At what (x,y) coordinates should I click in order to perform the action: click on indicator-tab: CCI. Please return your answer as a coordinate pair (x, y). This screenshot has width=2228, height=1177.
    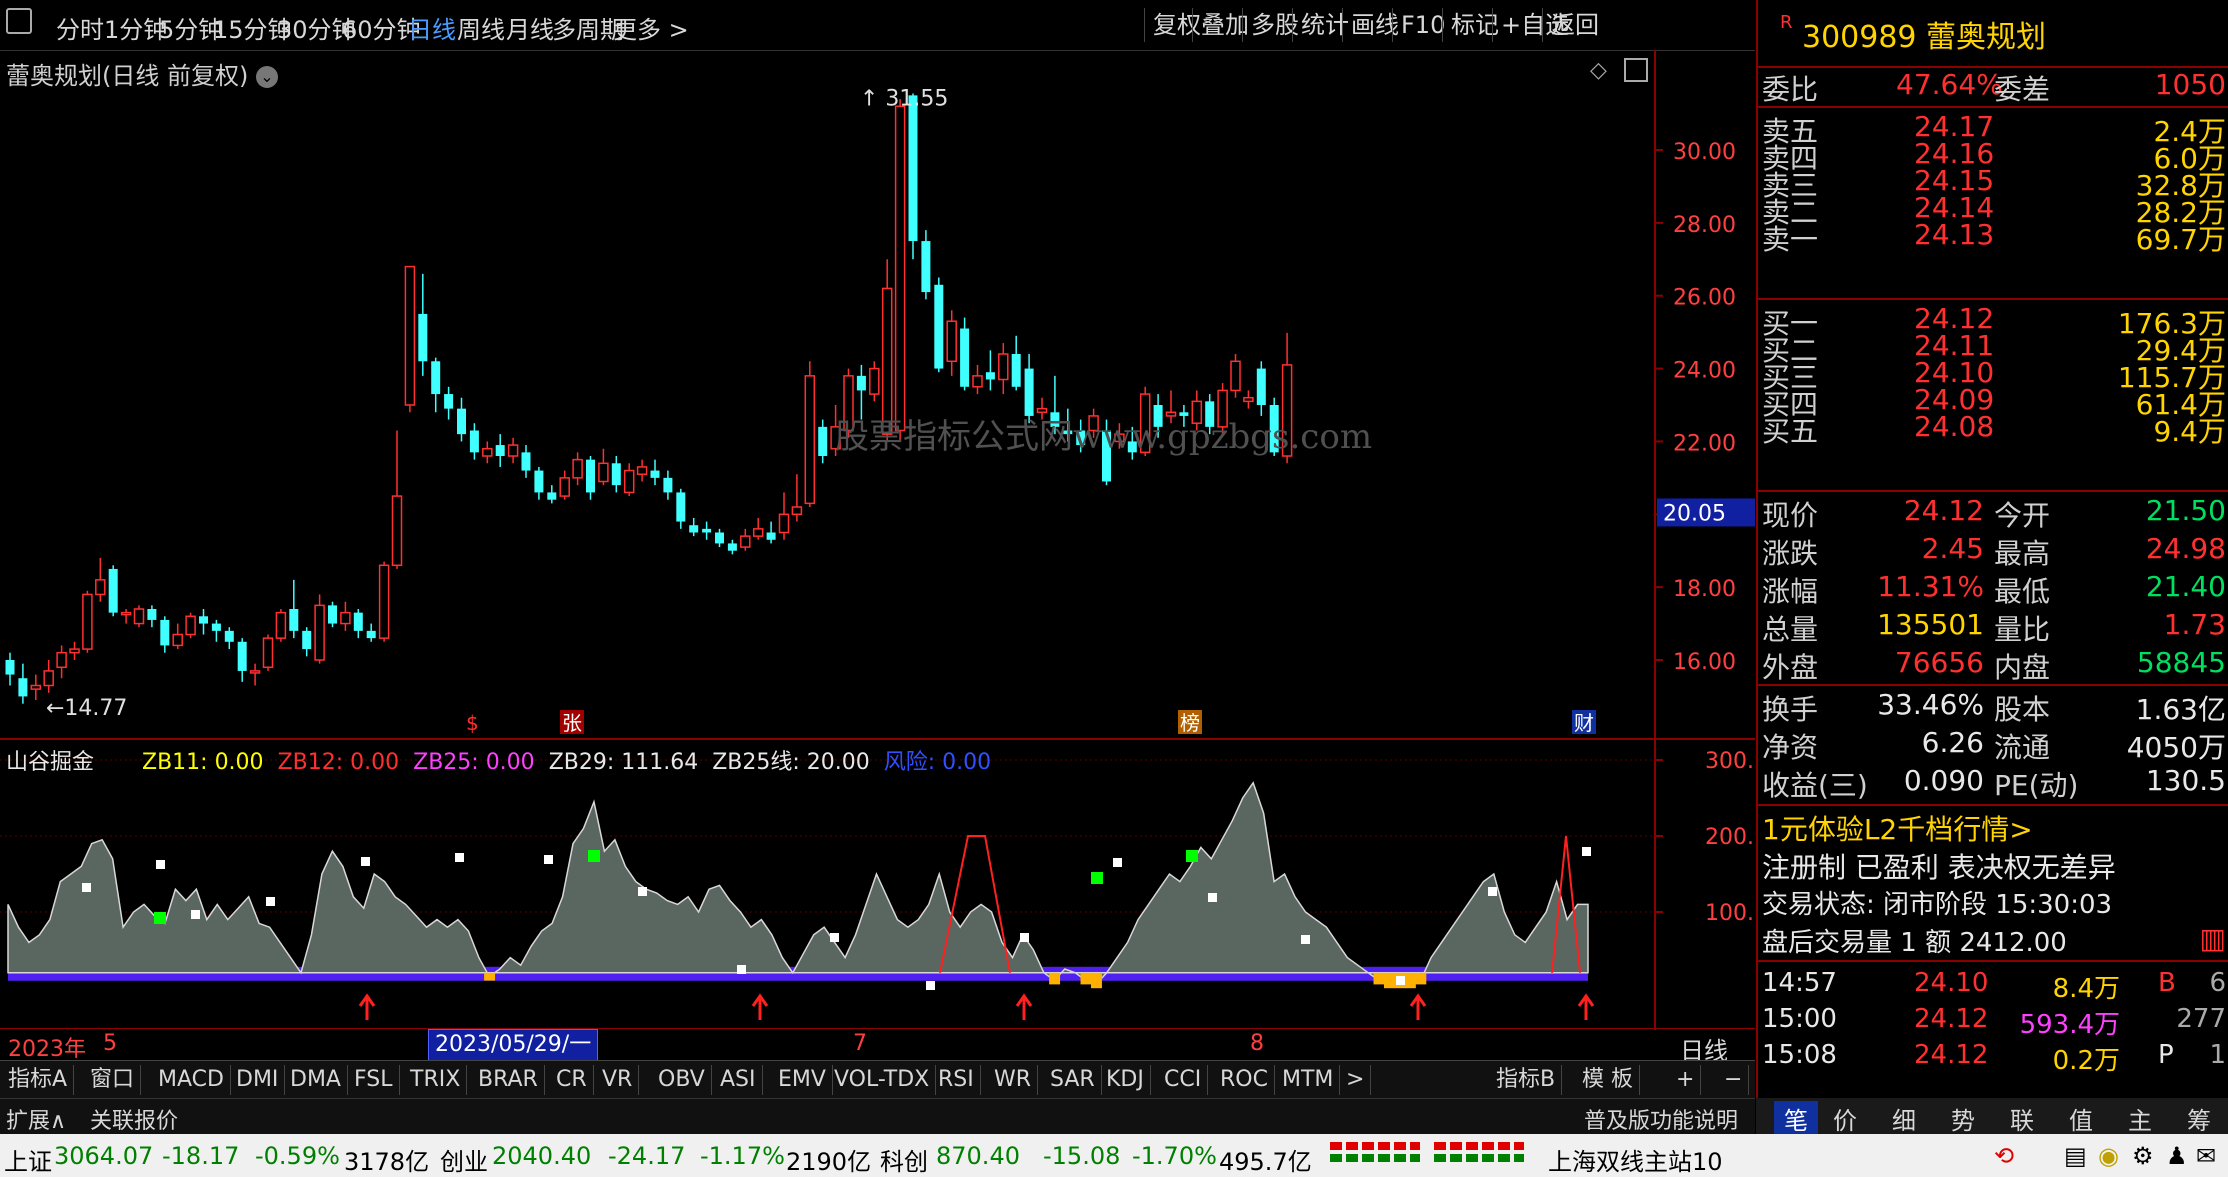
    Looking at the image, I should click on (1183, 1080).